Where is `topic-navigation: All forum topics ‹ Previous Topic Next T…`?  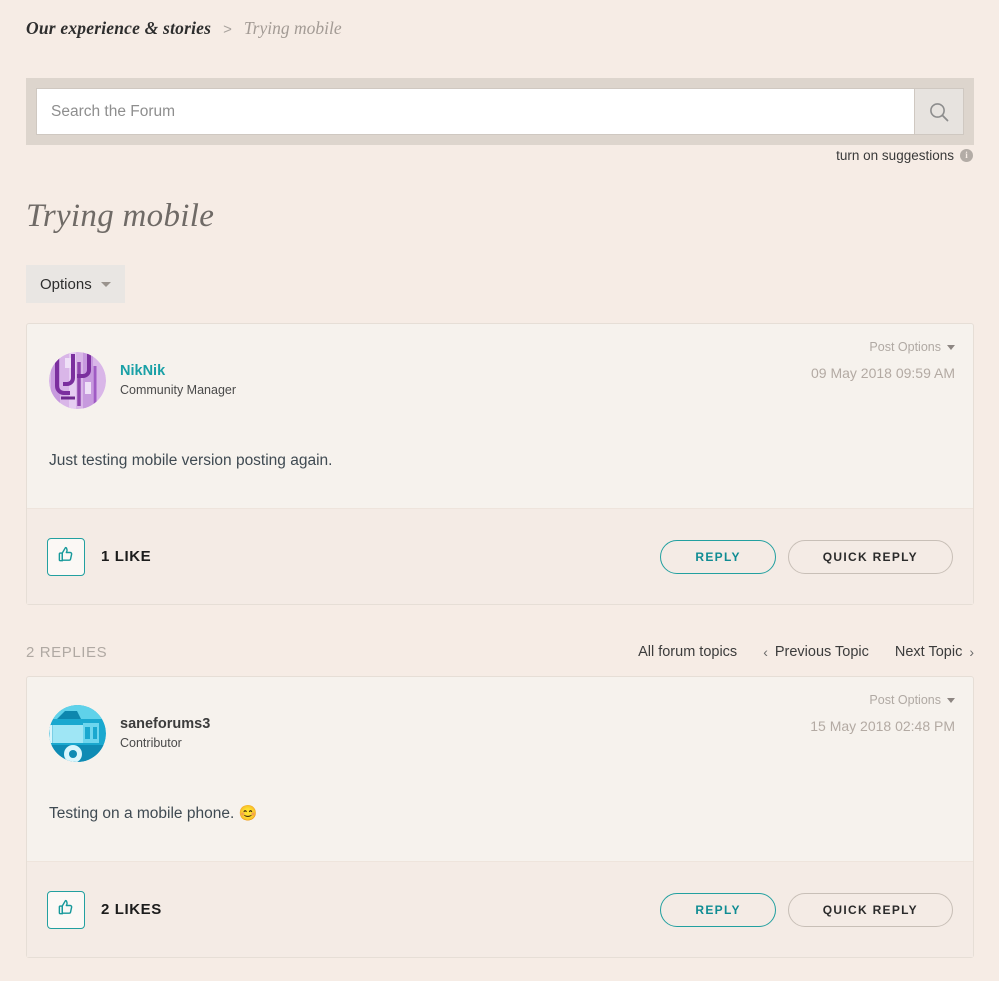 topic-navigation: All forum topics ‹ Previous Topic Next T… is located at coordinates (806, 652).